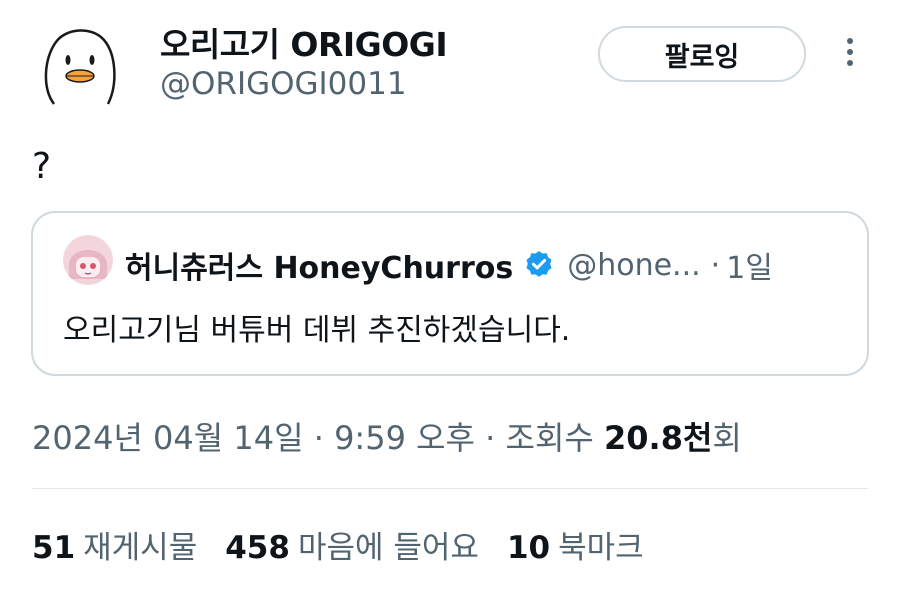 The height and width of the screenshot is (591, 900). What do you see at coordinates (601, 548) in the screenshot?
I see `bookmarks-label: 북마크` at bounding box center [601, 548].